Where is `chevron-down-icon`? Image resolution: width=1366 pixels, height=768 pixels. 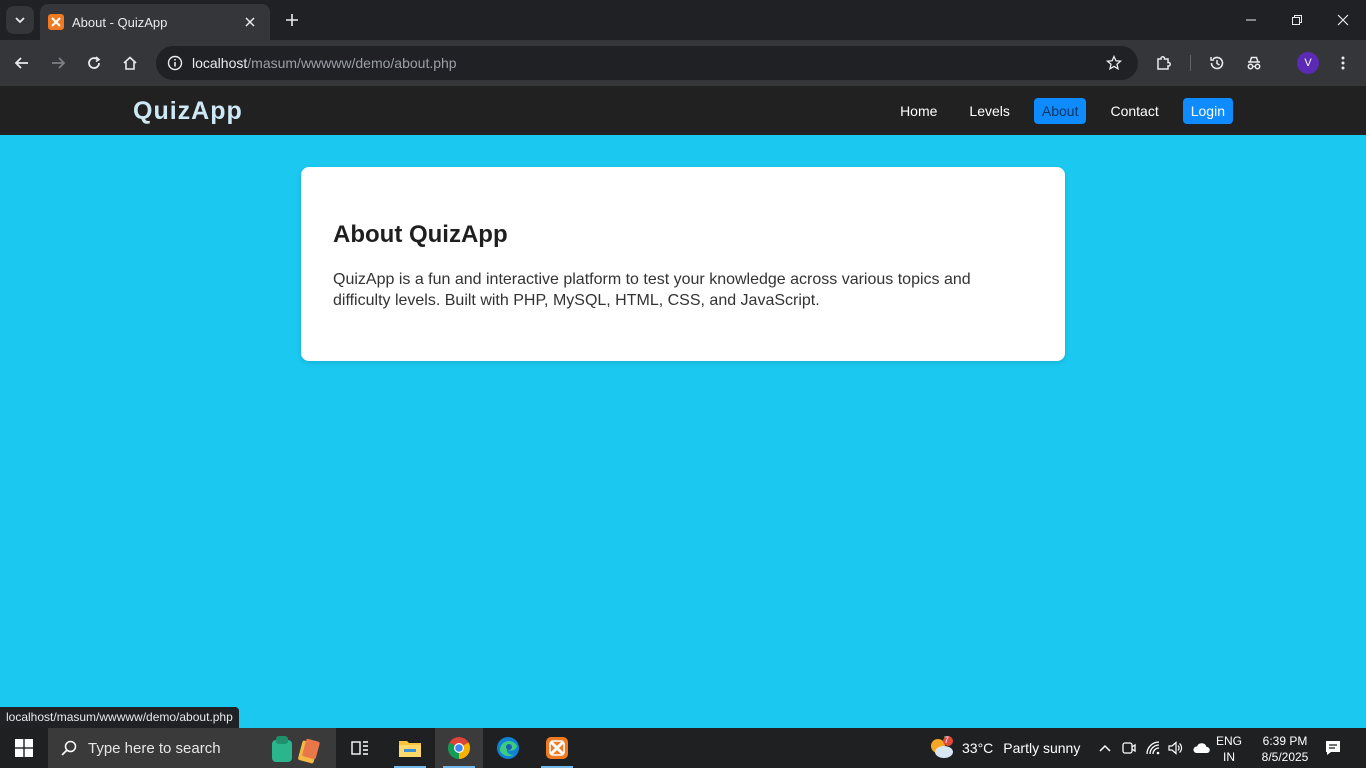
chevron-down-icon is located at coordinates (20, 20).